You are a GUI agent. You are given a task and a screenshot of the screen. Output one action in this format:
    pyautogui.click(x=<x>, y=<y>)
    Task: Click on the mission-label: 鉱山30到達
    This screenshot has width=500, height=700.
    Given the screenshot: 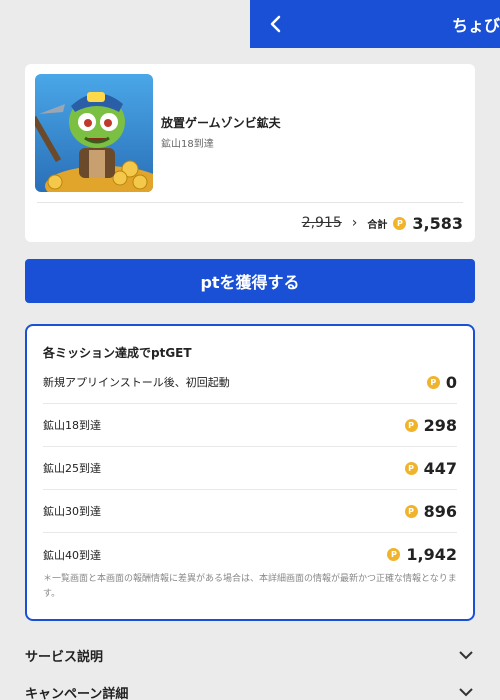 What is the action you would take?
    pyautogui.click(x=72, y=511)
    